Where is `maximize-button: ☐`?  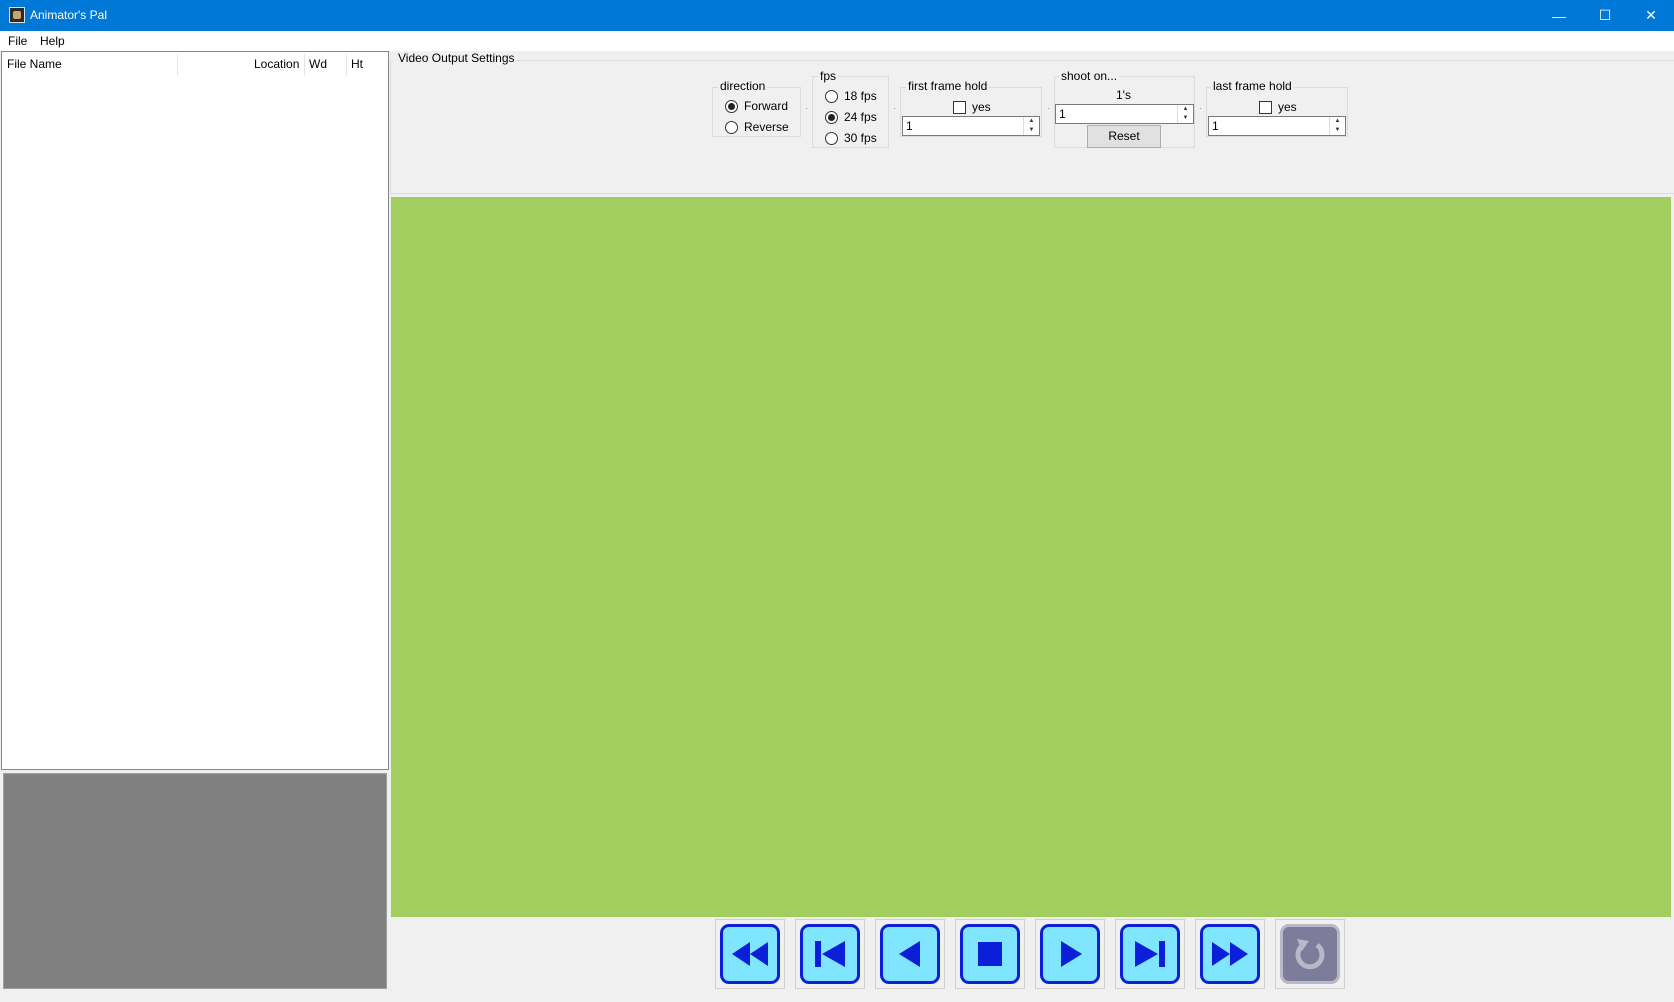 maximize-button: ☐ is located at coordinates (1605, 15).